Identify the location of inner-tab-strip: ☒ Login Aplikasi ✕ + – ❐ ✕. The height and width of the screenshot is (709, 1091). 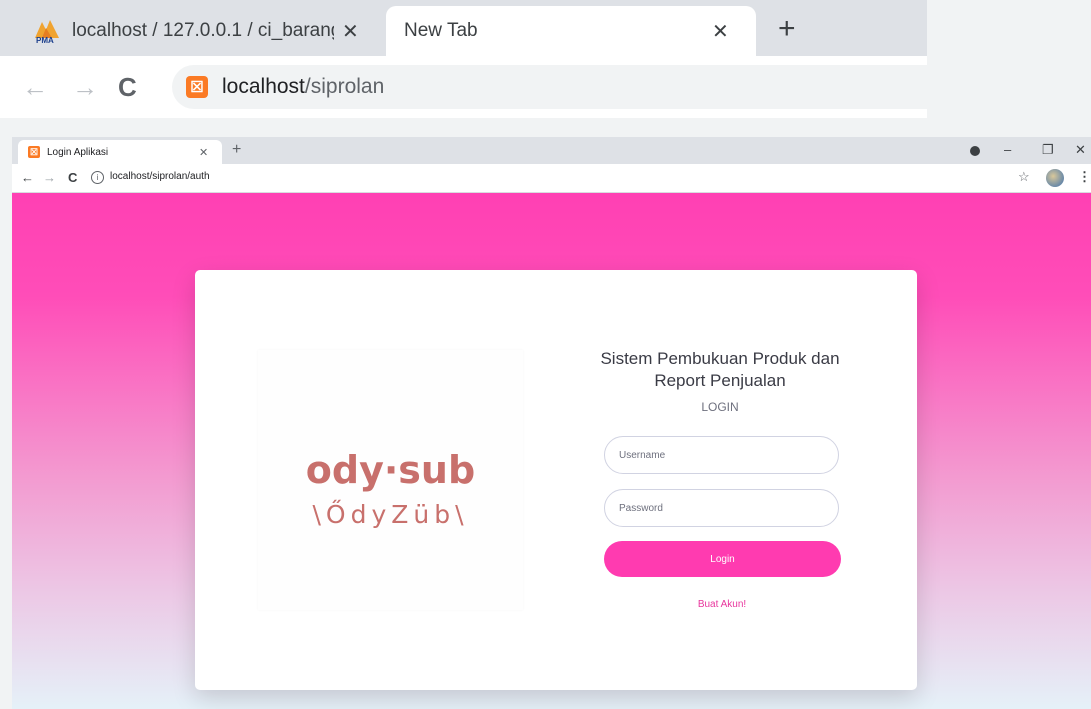
(551, 150).